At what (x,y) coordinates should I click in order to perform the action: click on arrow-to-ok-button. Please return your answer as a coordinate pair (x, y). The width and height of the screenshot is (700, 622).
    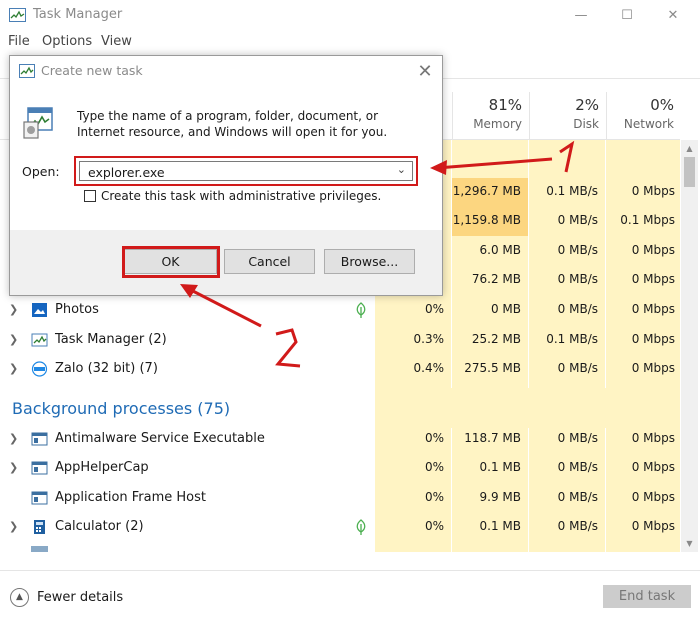
    Looking at the image, I should click on (221, 306).